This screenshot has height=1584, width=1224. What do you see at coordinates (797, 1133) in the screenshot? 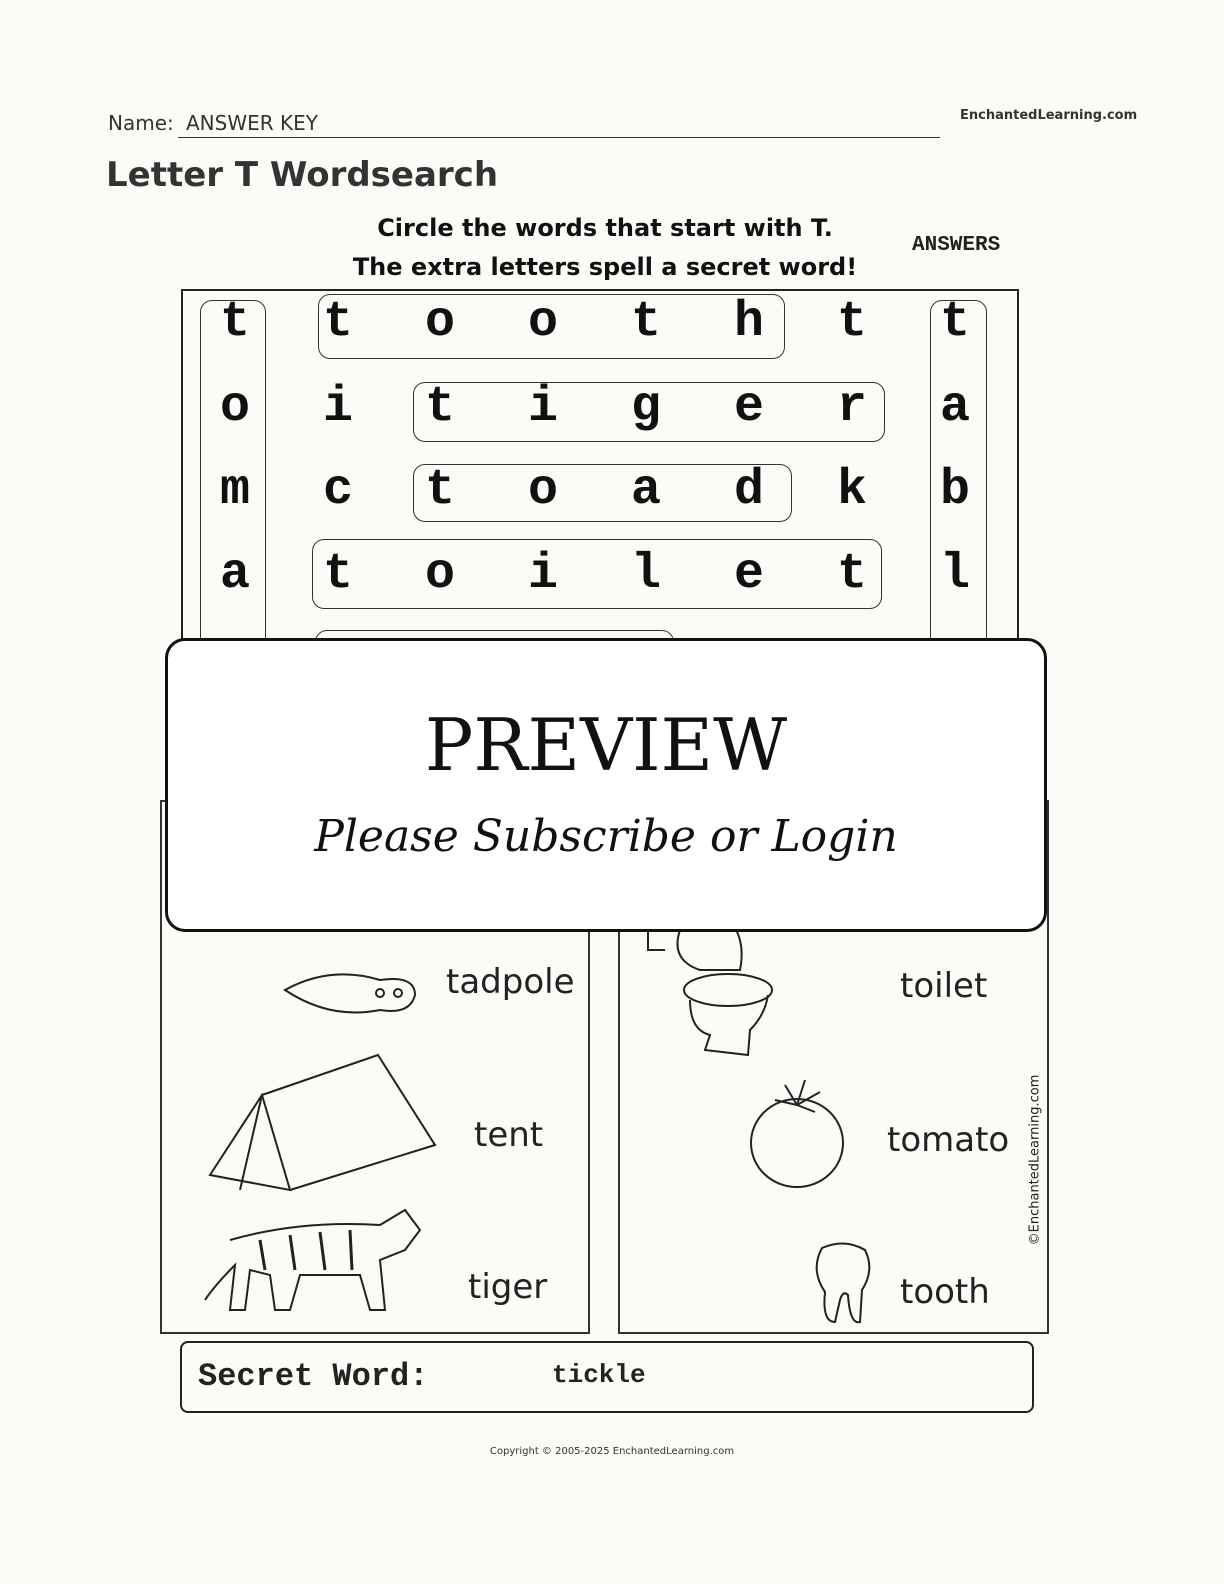
I see `tomato-icon` at bounding box center [797, 1133].